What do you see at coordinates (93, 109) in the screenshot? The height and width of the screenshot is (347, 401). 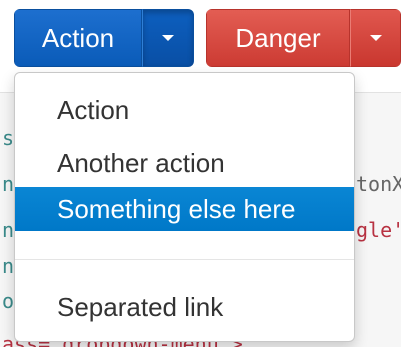 I see `menu-item-label: Action` at bounding box center [93, 109].